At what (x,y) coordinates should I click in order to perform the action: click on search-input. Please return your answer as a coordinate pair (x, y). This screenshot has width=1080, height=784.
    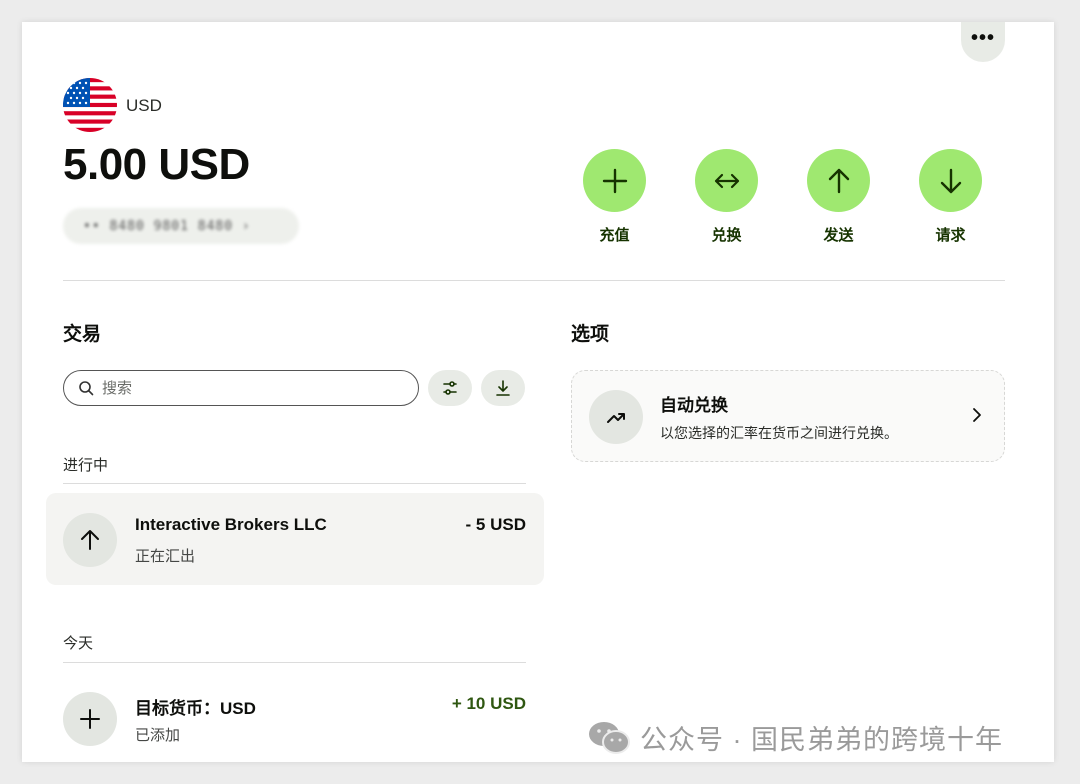
    Looking at the image, I should click on (242, 388).